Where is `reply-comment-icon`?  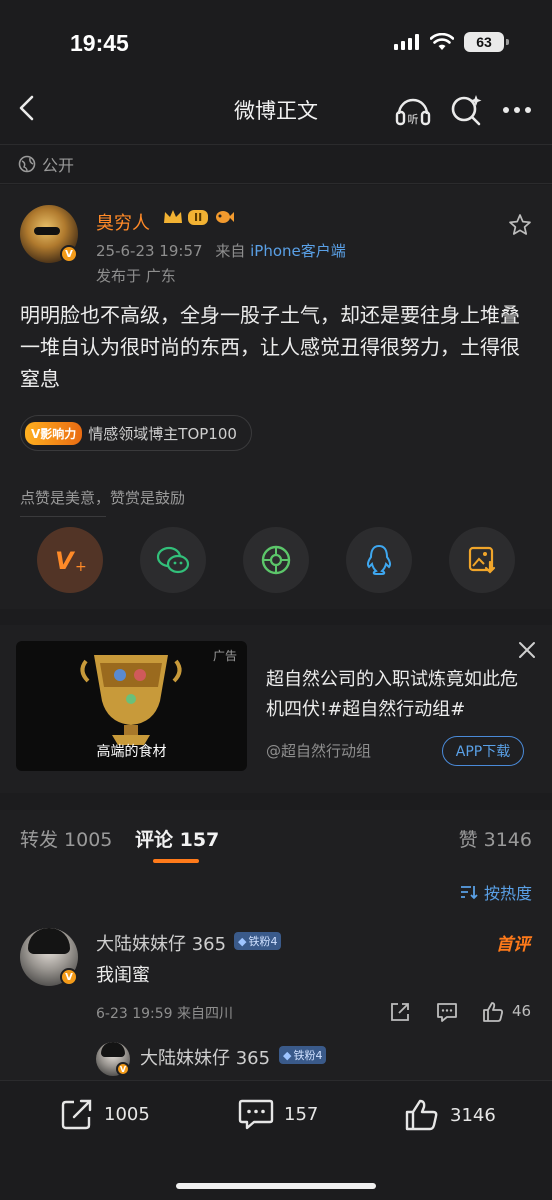 reply-comment-icon is located at coordinates (447, 1012).